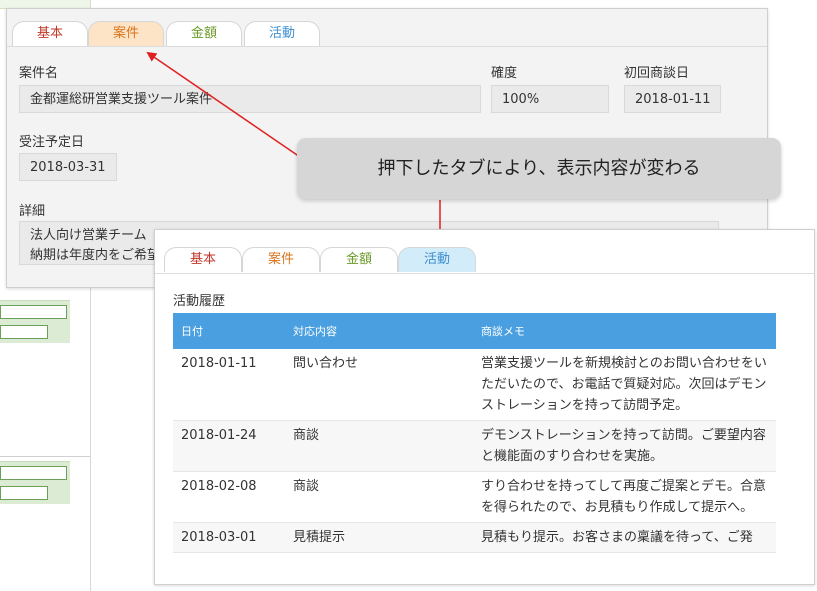 The width and height of the screenshot is (817, 591). What do you see at coordinates (624, 446) in the screenshot?
I see `row-memo: デモンストレーションを持って訪問。ご要望内容と機能面のすり合わせを実施。` at bounding box center [624, 446].